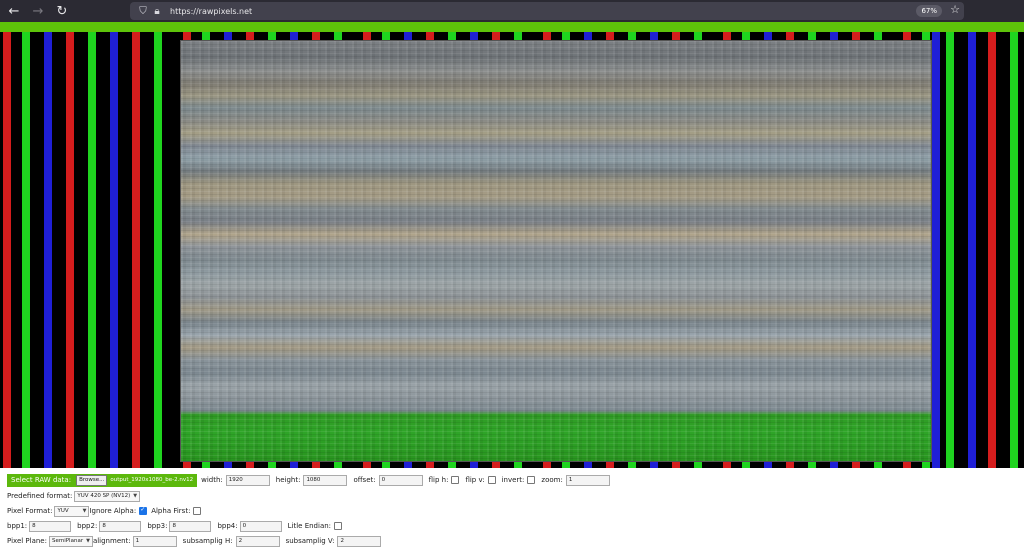 The image size is (1024, 553). Describe the element at coordinates (40, 496) in the screenshot. I see `predefined-format-label: Predefined format:` at that location.